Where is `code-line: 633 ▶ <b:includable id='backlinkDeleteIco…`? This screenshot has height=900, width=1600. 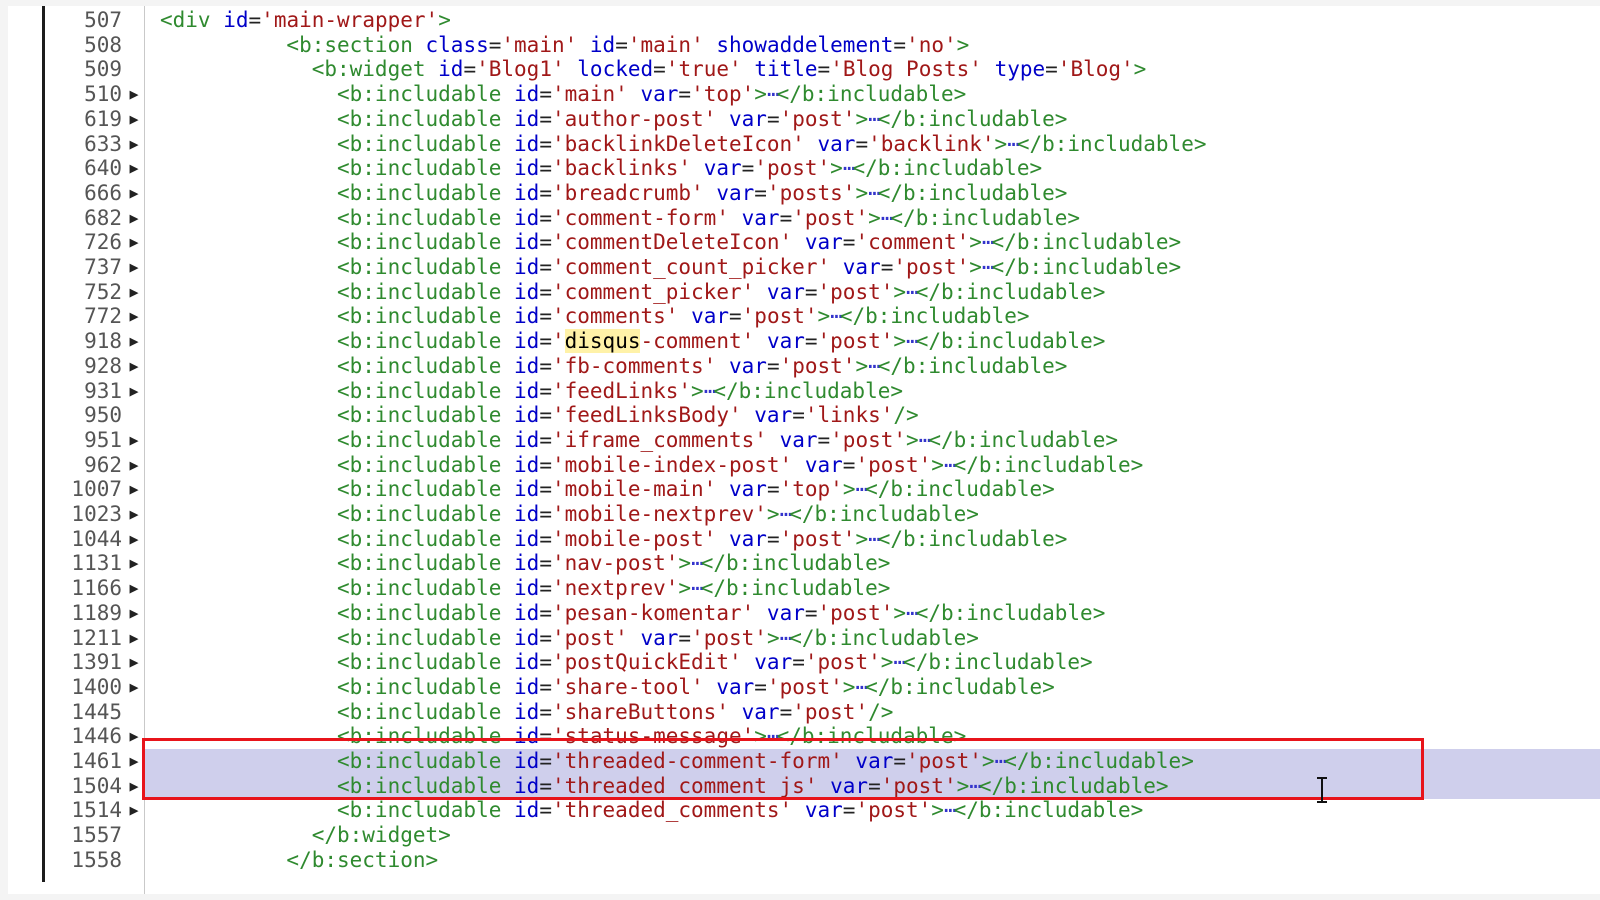 code-line: 633 ▶ <b:includable id='backlinkDeleteIco… is located at coordinates (804, 144).